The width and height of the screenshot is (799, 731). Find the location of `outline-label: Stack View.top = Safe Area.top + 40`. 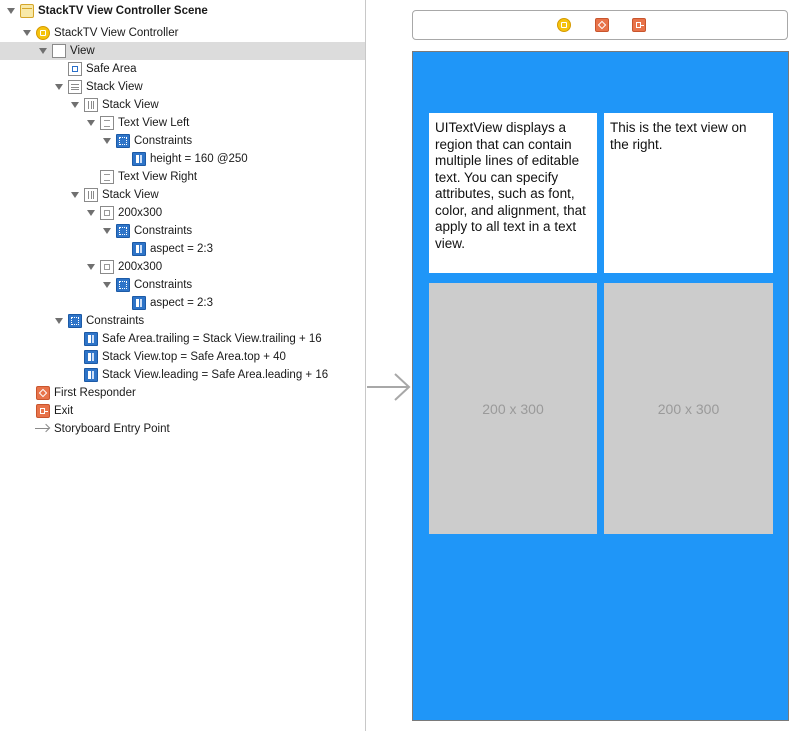

outline-label: Stack View.top = Safe Area.top + 40 is located at coordinates (194, 357).